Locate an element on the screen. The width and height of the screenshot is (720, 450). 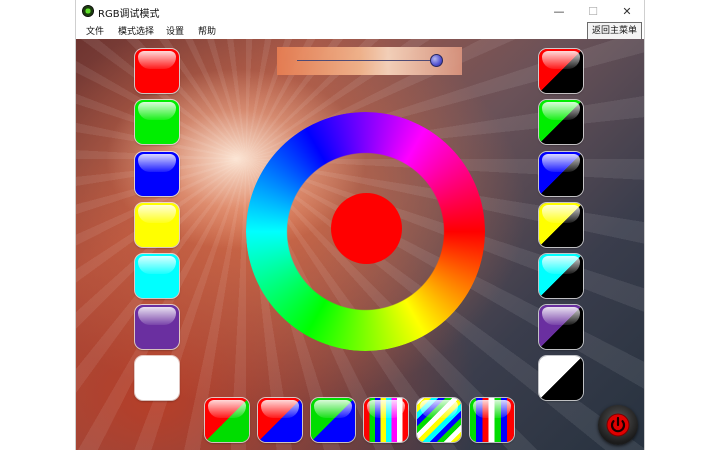
menu-bar: 文件 模式选择 设置 帮助 is located at coordinates (360, 31).